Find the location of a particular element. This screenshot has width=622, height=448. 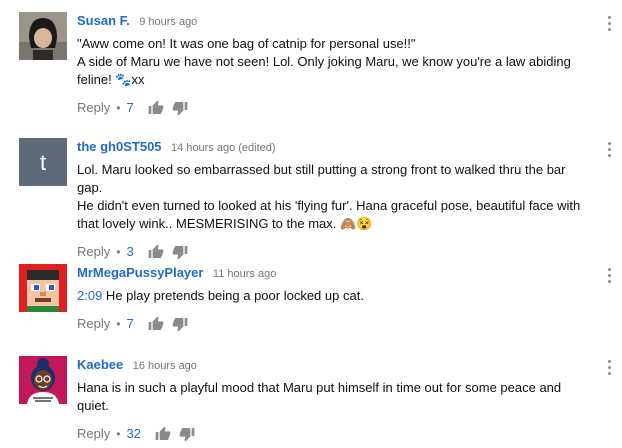

letter-avatar: t is located at coordinates (43, 162).